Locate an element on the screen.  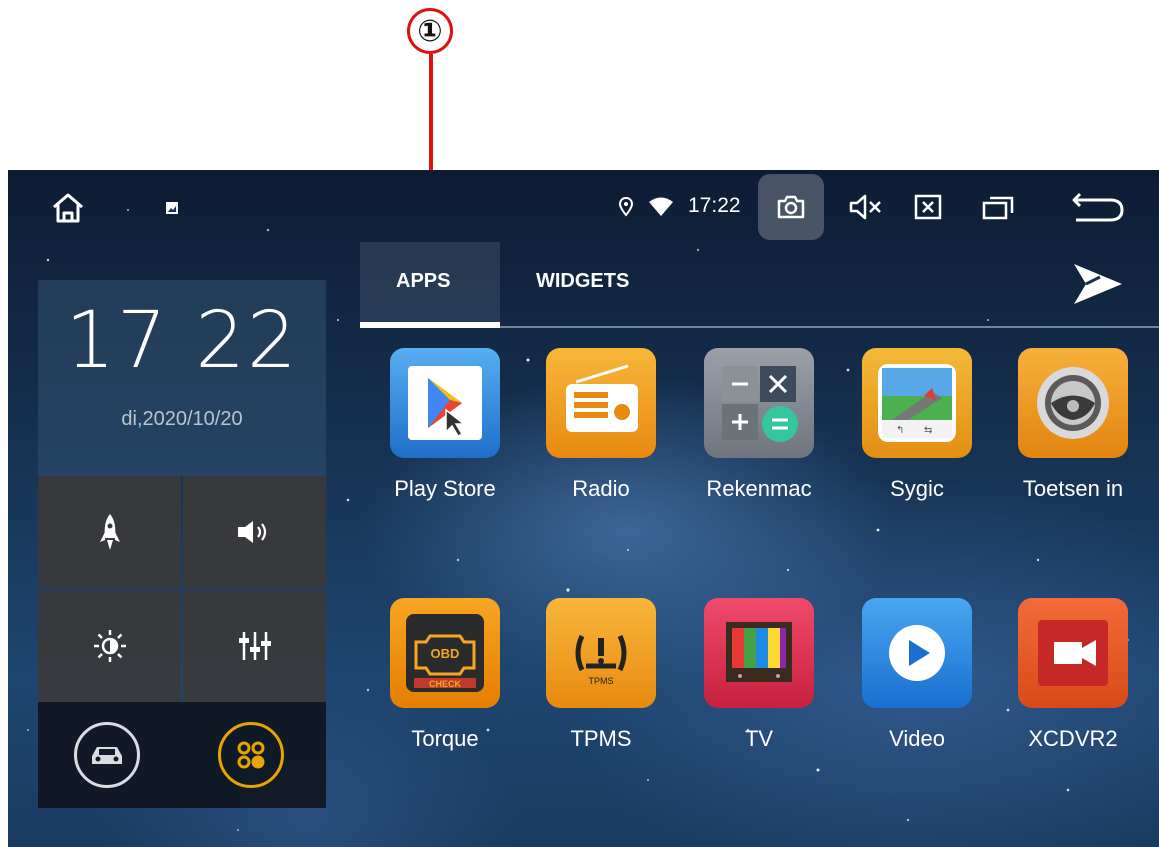
video-icon is located at coordinates (917, 653).